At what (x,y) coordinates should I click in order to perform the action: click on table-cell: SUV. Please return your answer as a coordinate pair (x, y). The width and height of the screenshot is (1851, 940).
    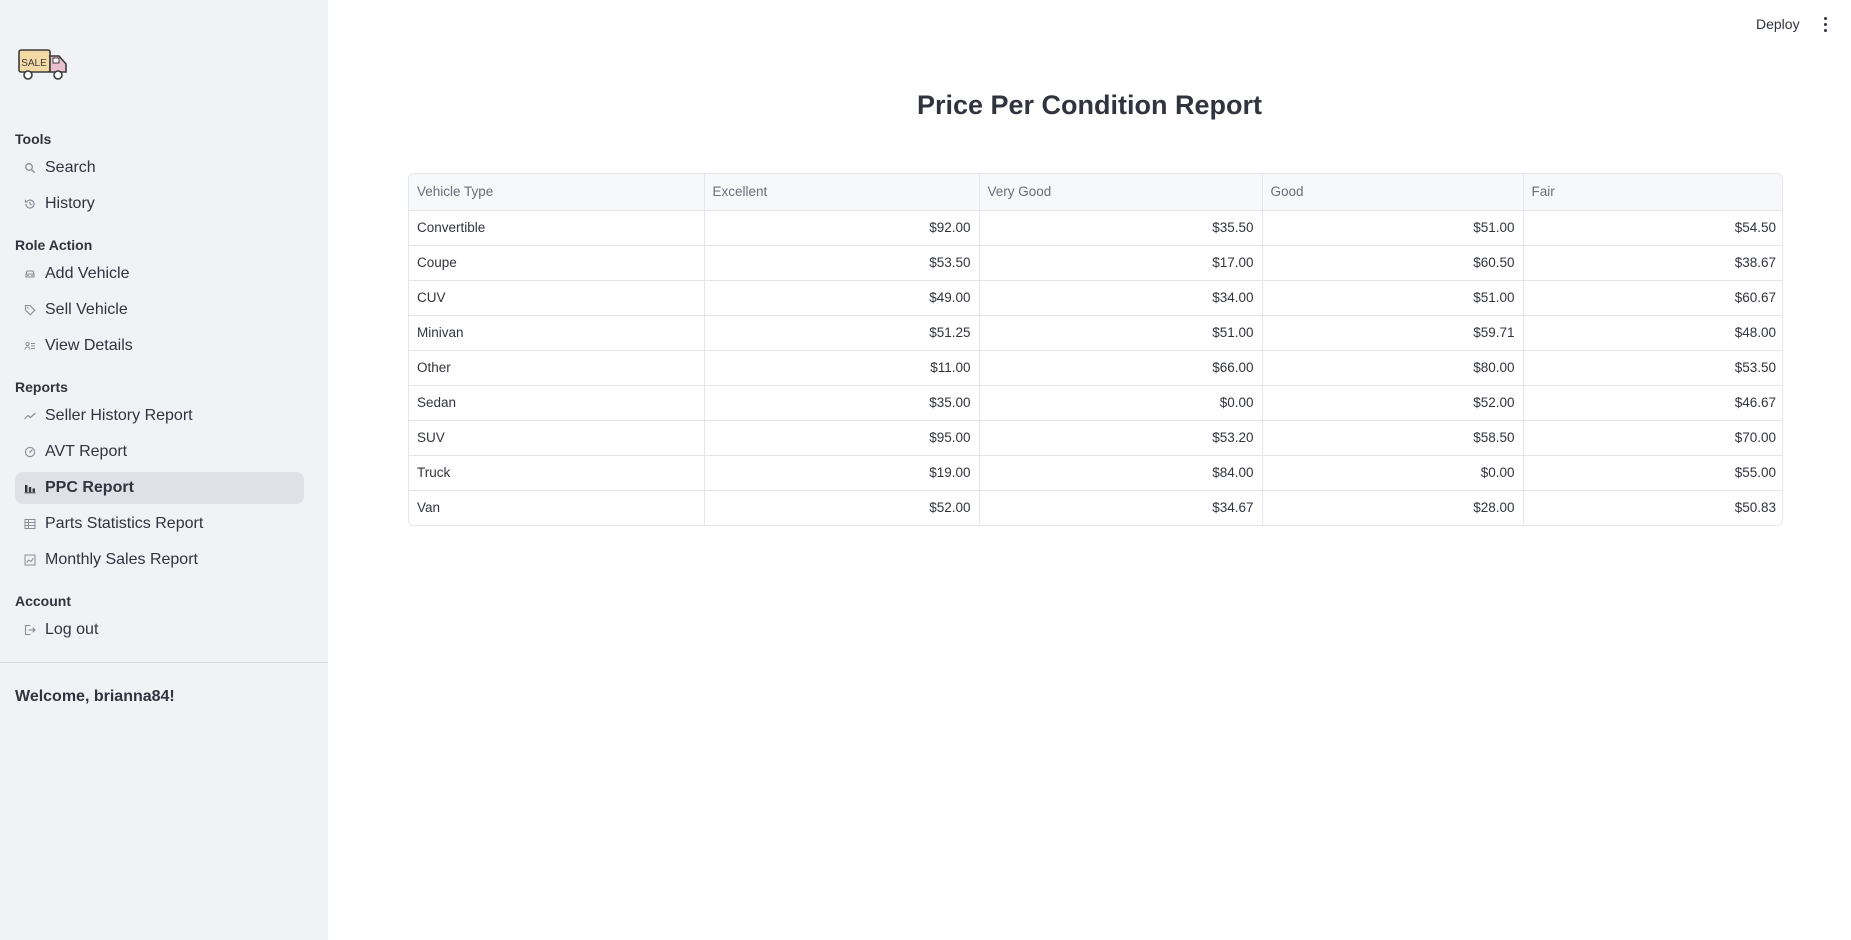
    Looking at the image, I should click on (557, 438).